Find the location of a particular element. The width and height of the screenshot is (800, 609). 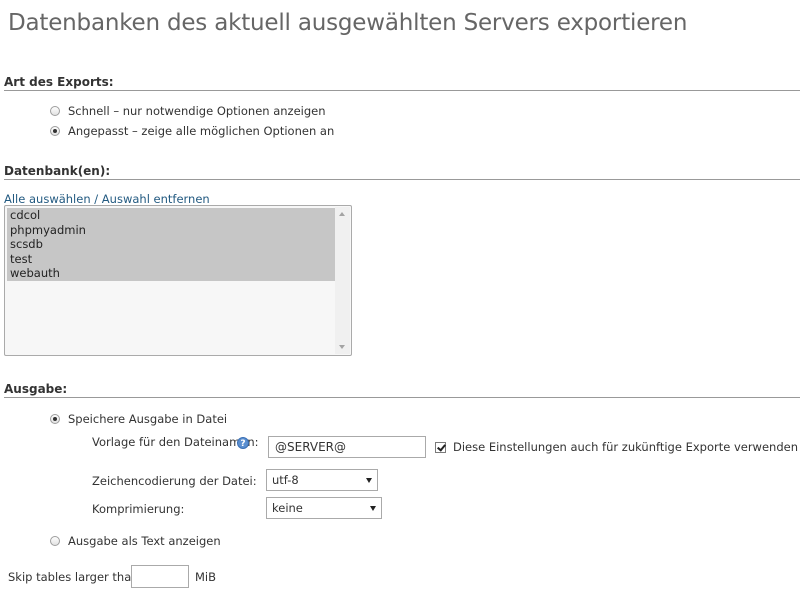

save-to-file-label: Speichere Ausgabe in Datei is located at coordinates (148, 419).